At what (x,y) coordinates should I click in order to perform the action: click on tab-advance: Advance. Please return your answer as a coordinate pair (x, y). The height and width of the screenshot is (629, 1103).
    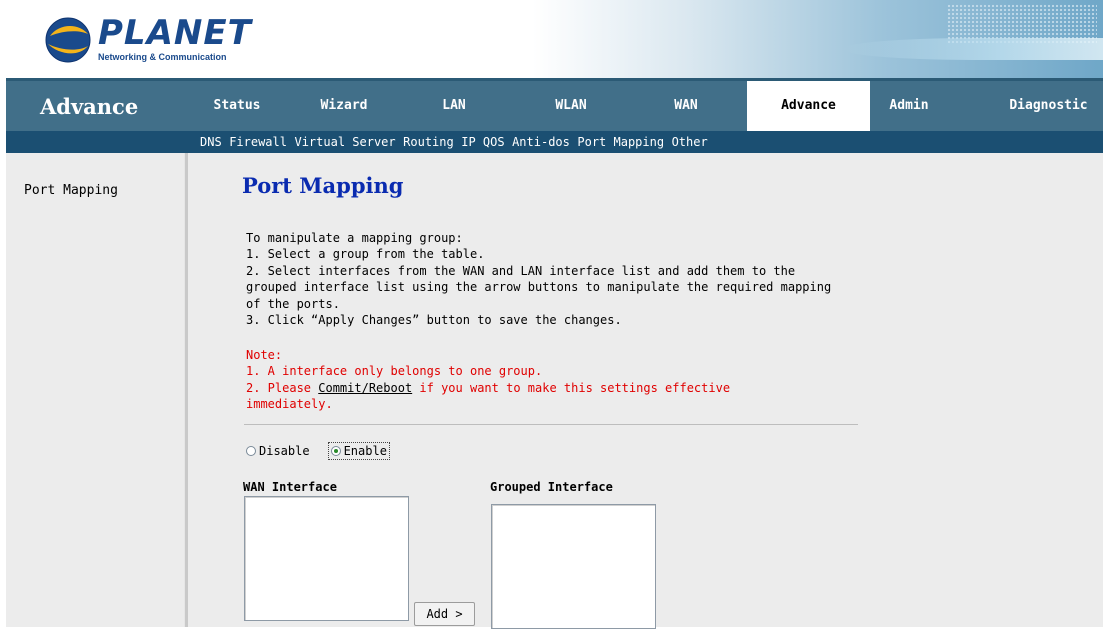
    Looking at the image, I should click on (808, 106).